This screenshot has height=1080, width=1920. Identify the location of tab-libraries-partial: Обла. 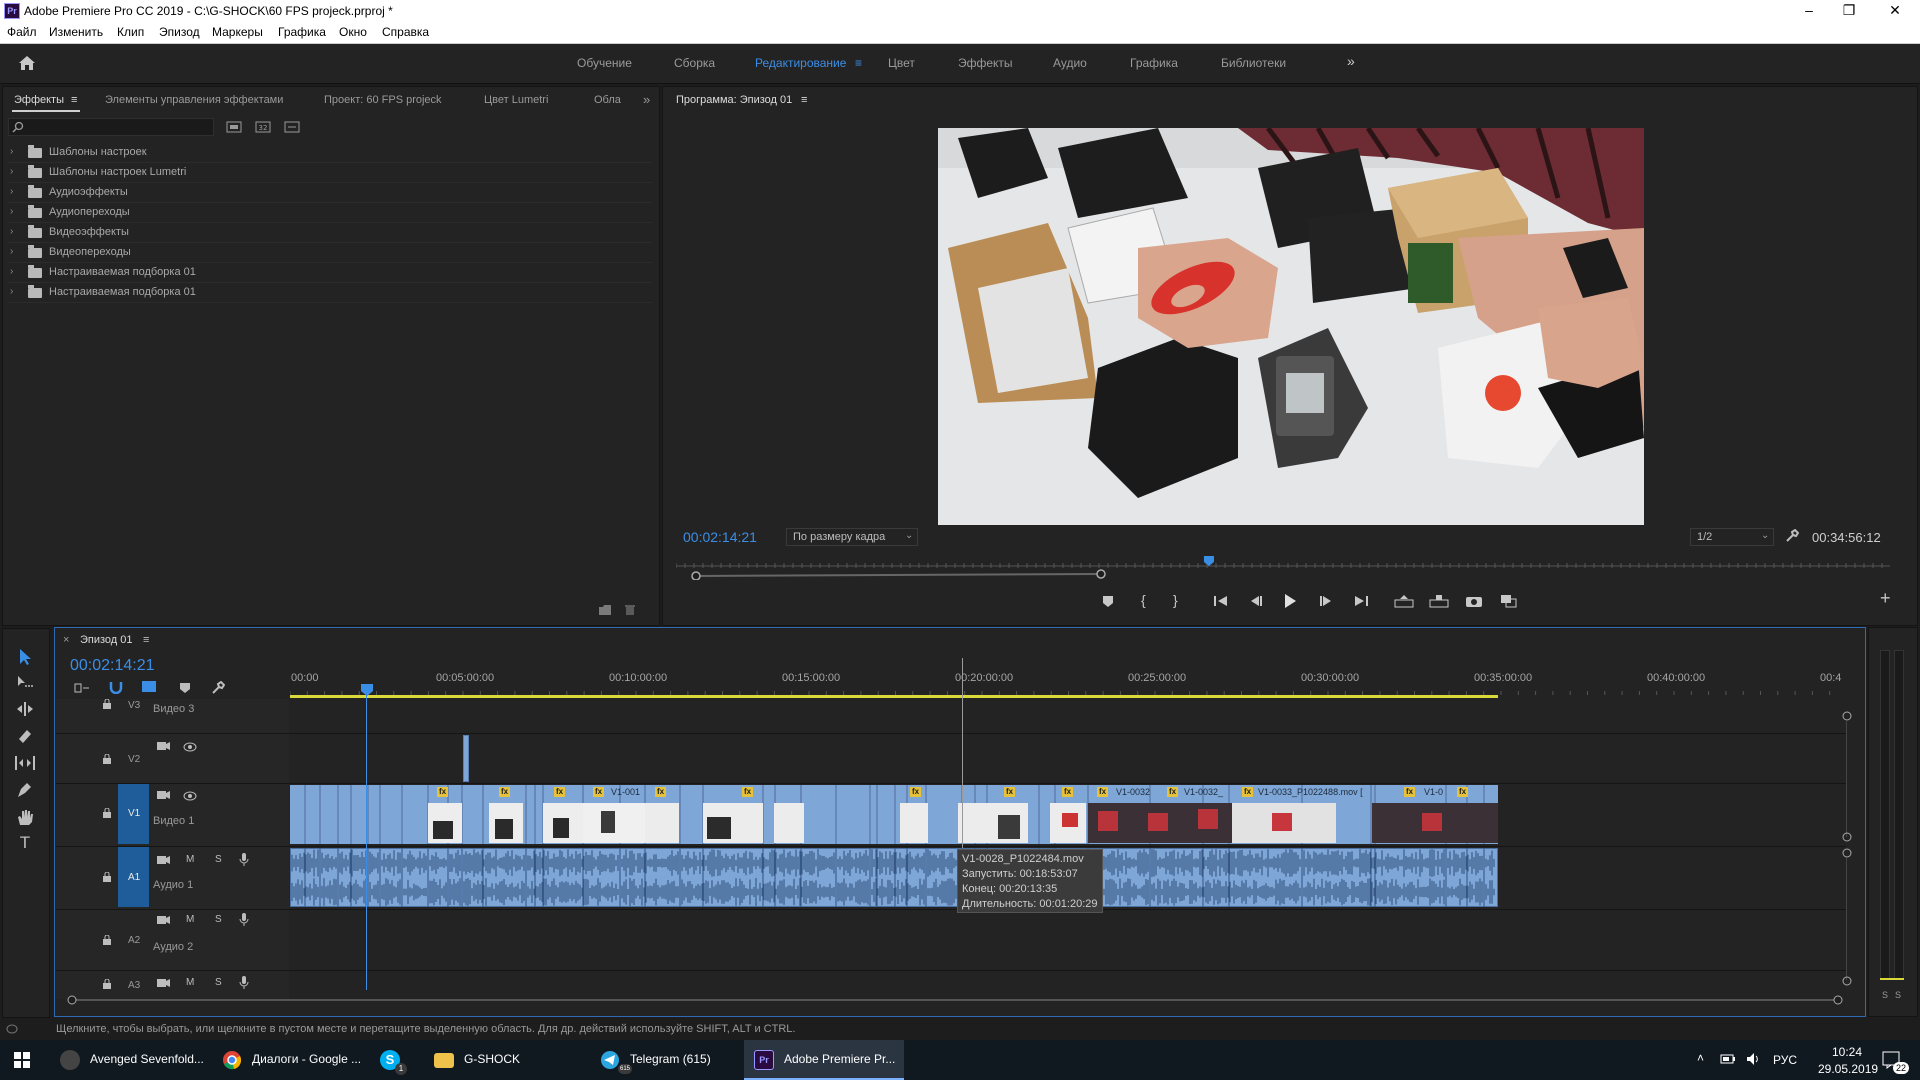
(607, 100).